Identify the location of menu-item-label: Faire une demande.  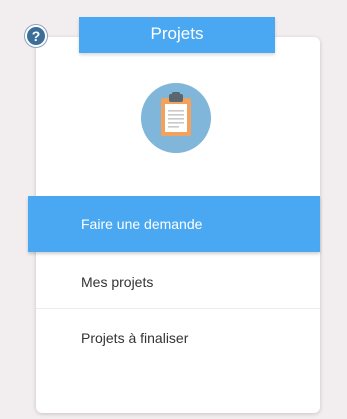
(142, 224).